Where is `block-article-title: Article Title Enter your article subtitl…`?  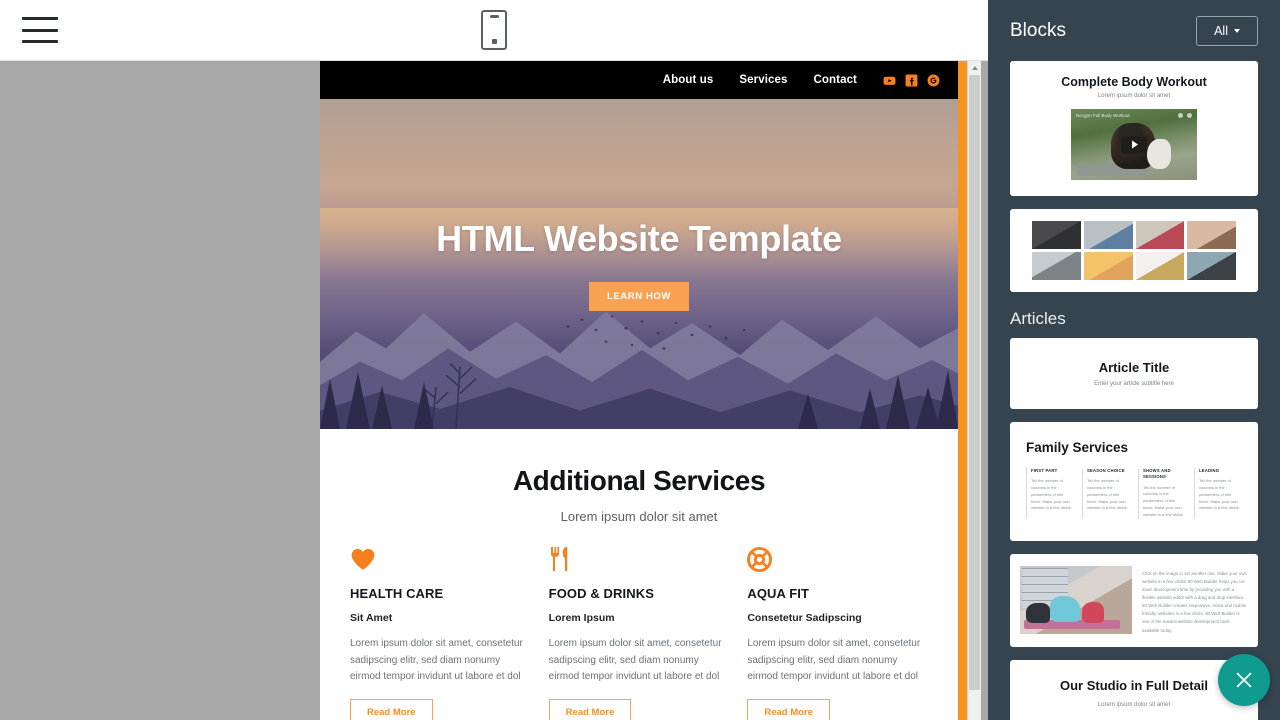
block-article-title: Article Title Enter your article subtitl… is located at coordinates (1134, 373).